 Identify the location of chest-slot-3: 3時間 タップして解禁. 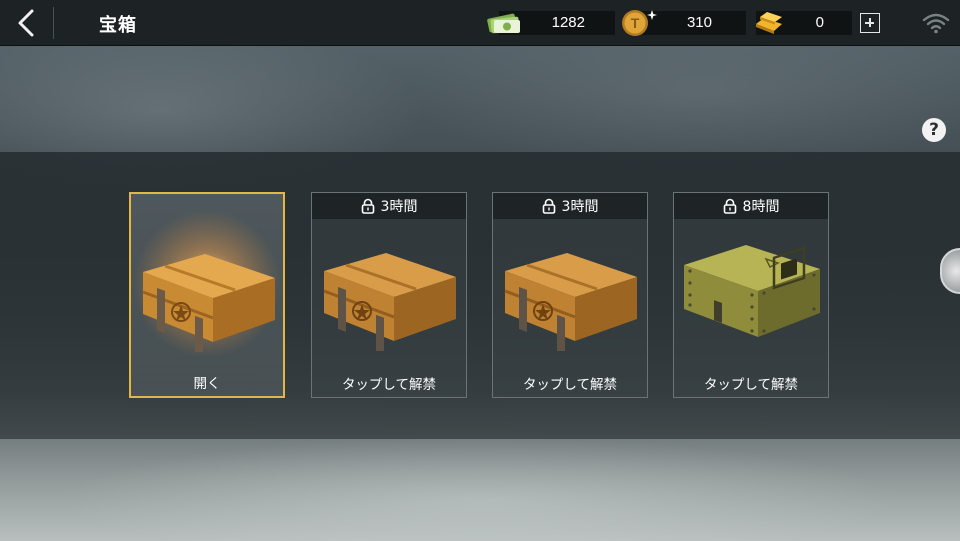
(570, 295).